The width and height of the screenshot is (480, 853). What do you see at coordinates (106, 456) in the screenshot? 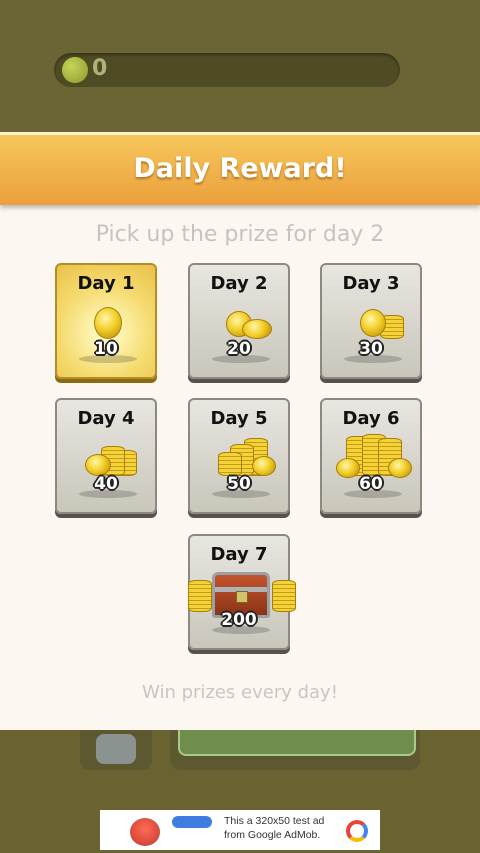
I see `day-4-card: Day 4 40` at bounding box center [106, 456].